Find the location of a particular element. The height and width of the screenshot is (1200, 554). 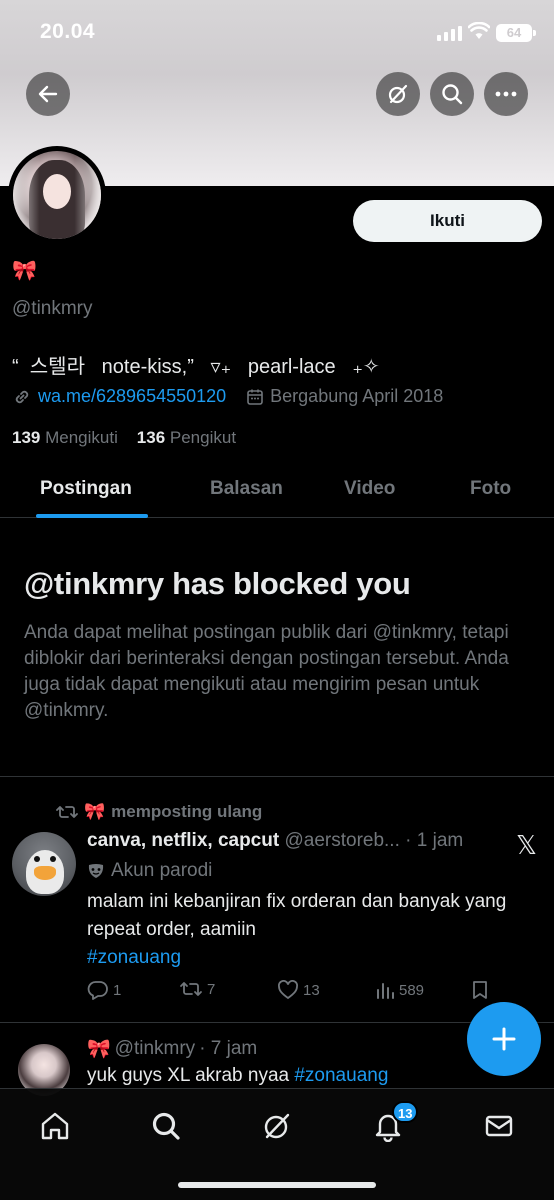

retweet-button: 7 is located at coordinates (197, 989).